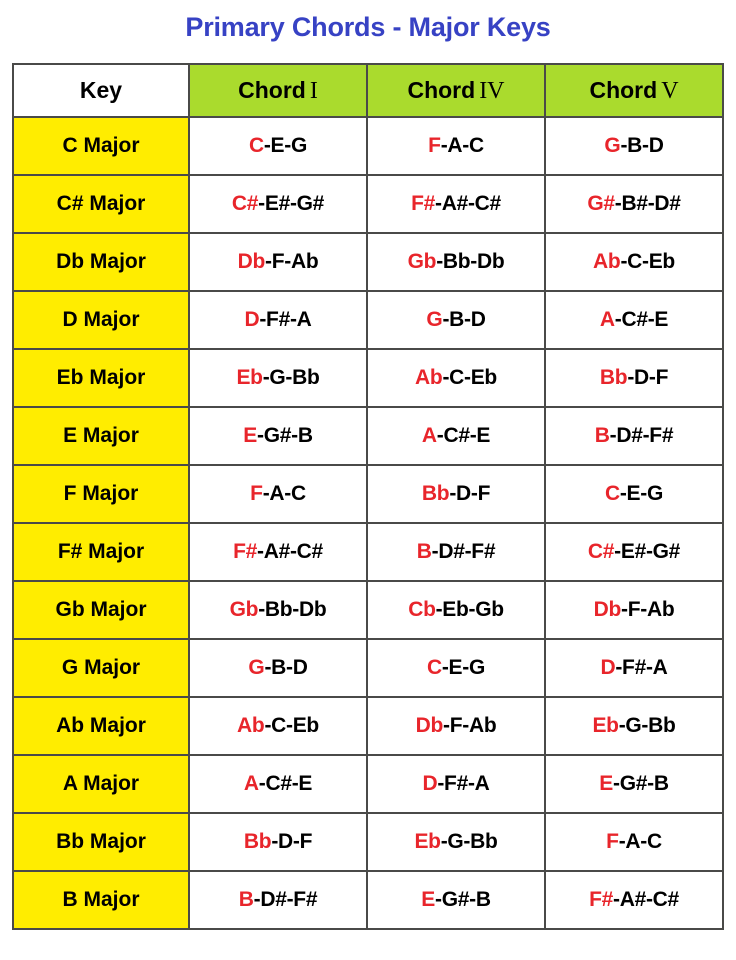  Describe the element at coordinates (492, 90) in the screenshot. I see `column-header-chord-iv-numeral: IV` at that location.